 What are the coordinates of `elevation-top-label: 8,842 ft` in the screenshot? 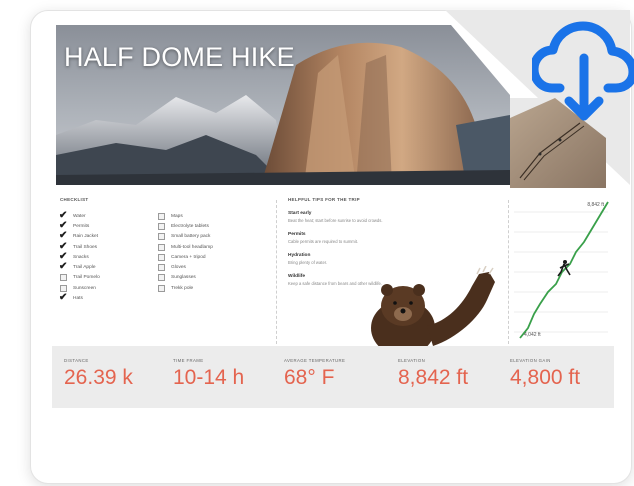 It's located at (595, 205).